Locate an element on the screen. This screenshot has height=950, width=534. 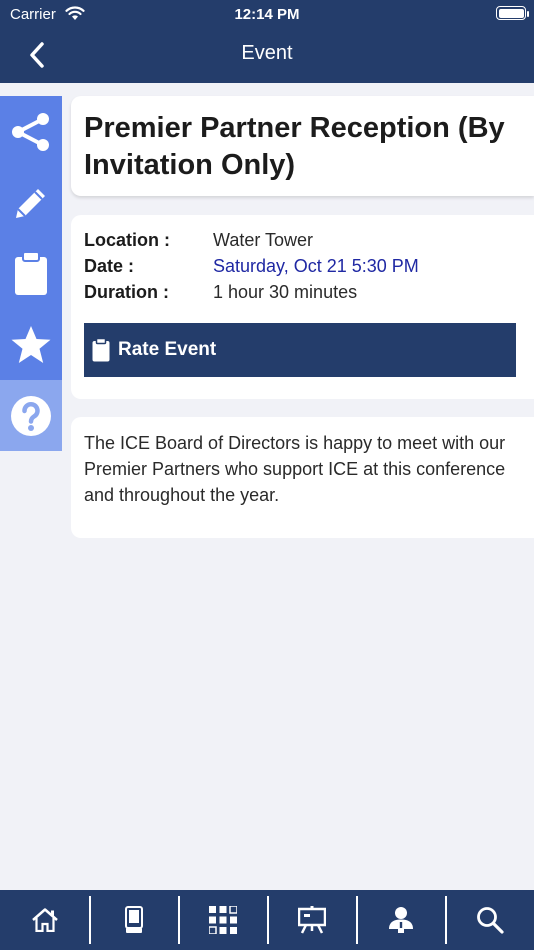
easel-icon is located at coordinates (311, 920).